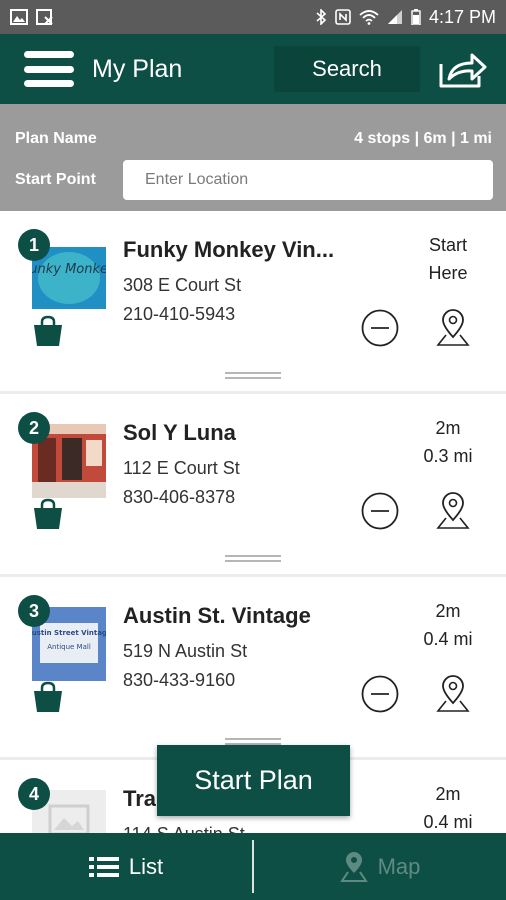 This screenshot has width=506, height=900. What do you see at coordinates (423, 138) in the screenshot?
I see `plan-stats: 4 stops | 6m | 1 mi` at bounding box center [423, 138].